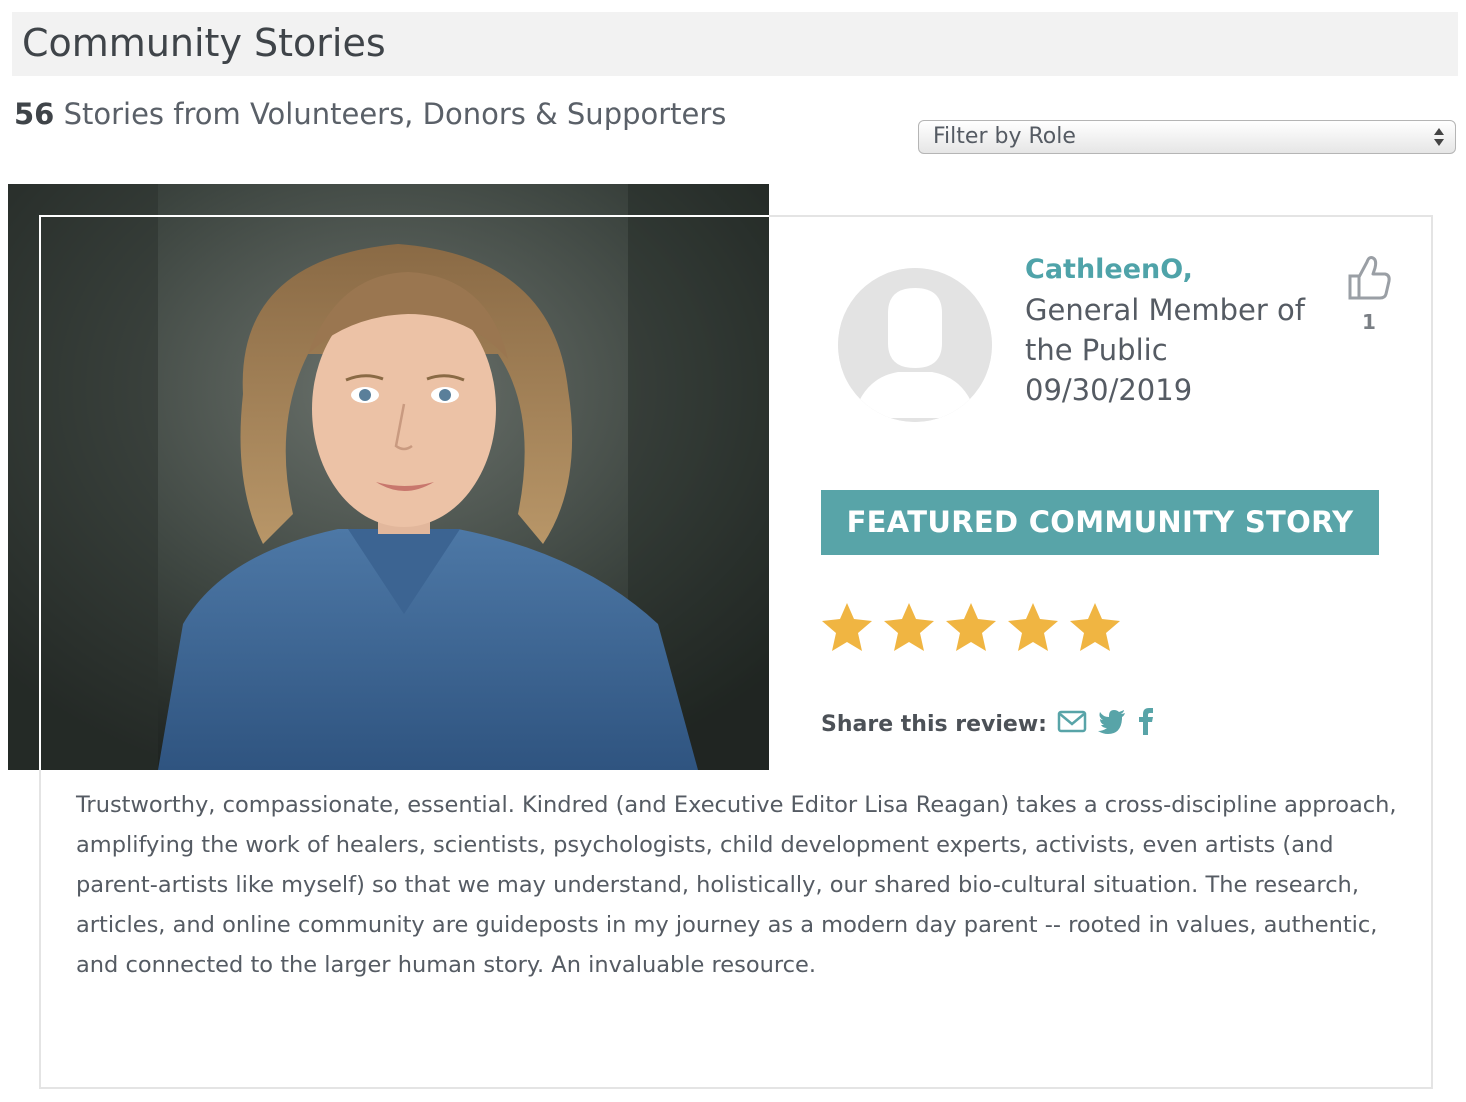  Describe the element at coordinates (204, 43) in the screenshot. I see `page-title: Community Stories` at that location.